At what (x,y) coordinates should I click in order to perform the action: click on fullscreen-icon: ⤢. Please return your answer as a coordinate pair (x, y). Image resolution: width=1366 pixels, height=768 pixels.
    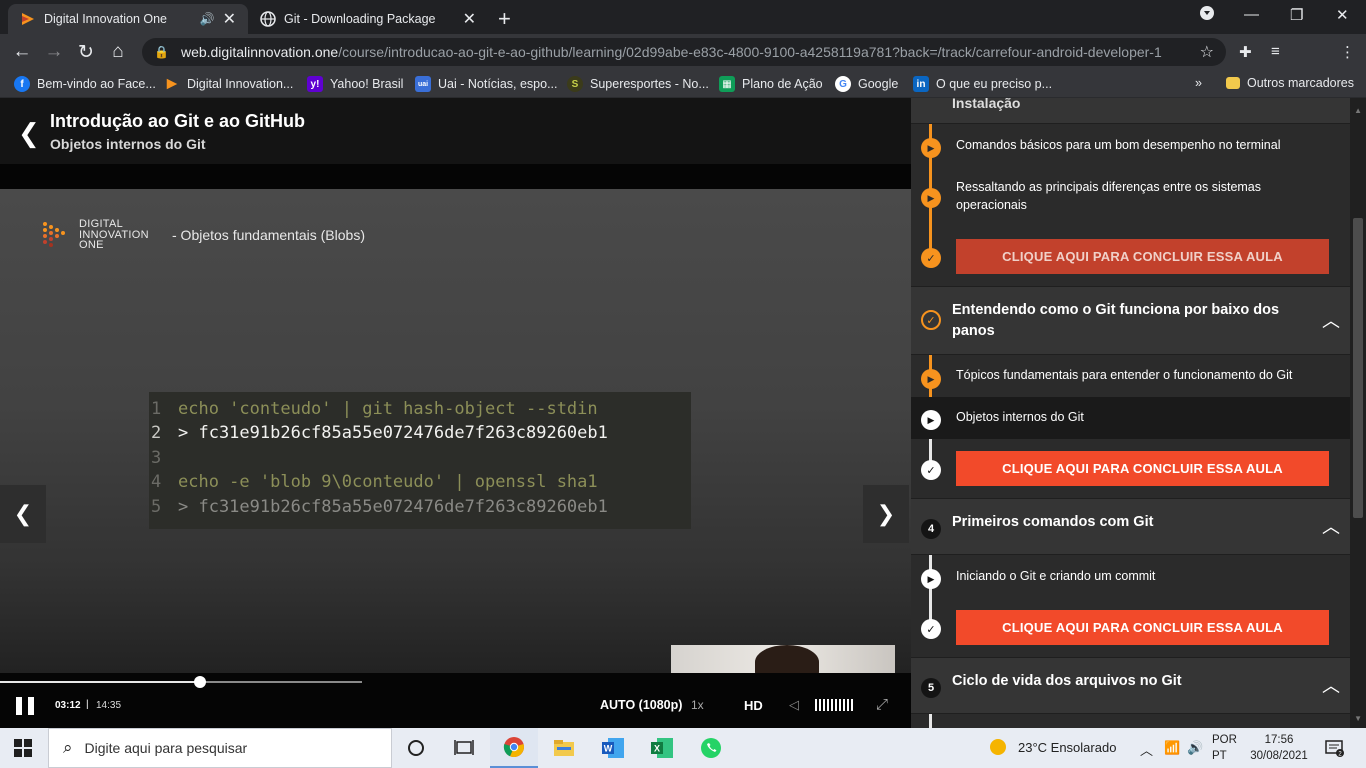
    Looking at the image, I should click on (882, 704).